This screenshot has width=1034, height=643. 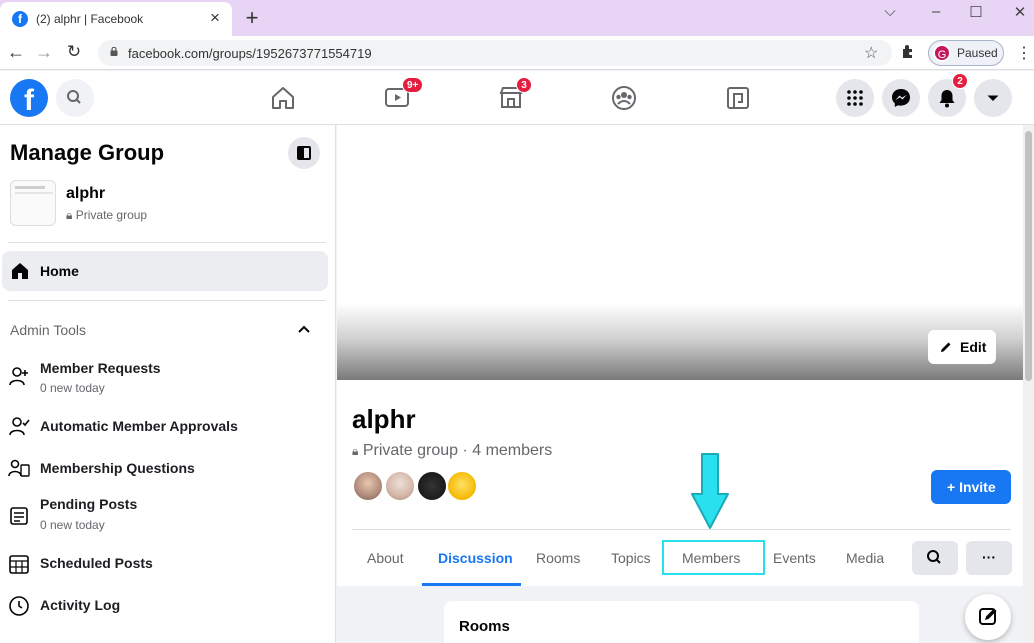 What do you see at coordinates (484, 626) in the screenshot?
I see `rooms-card-title: Rooms` at bounding box center [484, 626].